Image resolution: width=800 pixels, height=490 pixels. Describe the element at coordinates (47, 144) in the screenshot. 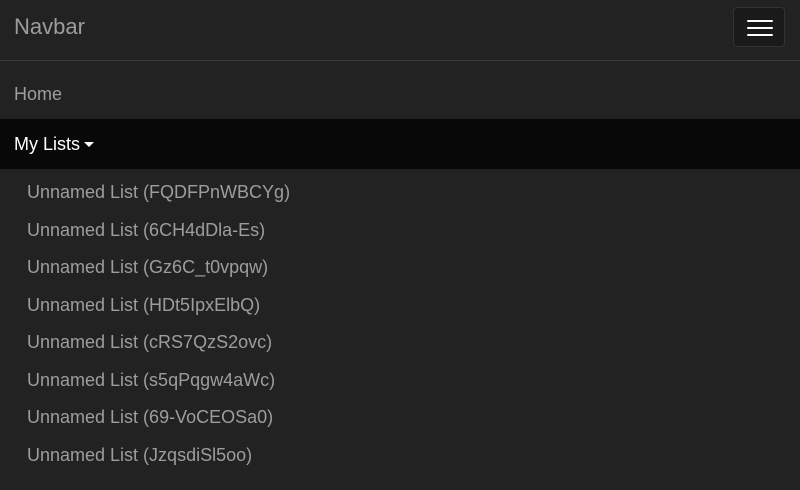

I see `nav-item-my-lists-label: My Lists` at that location.